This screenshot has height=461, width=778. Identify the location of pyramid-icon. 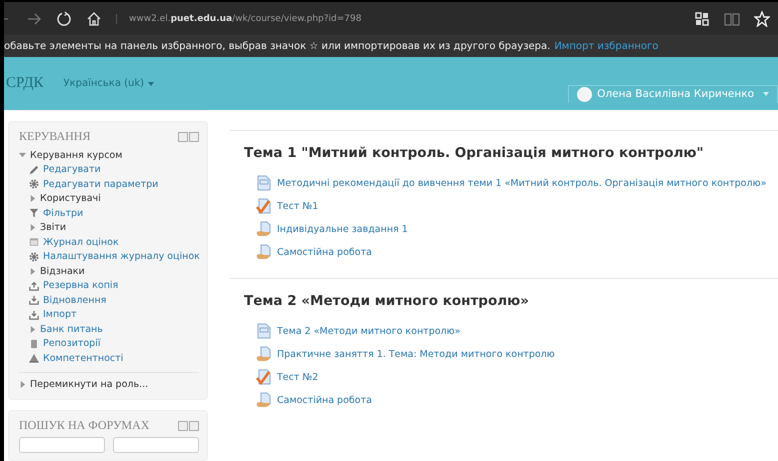
(34, 358).